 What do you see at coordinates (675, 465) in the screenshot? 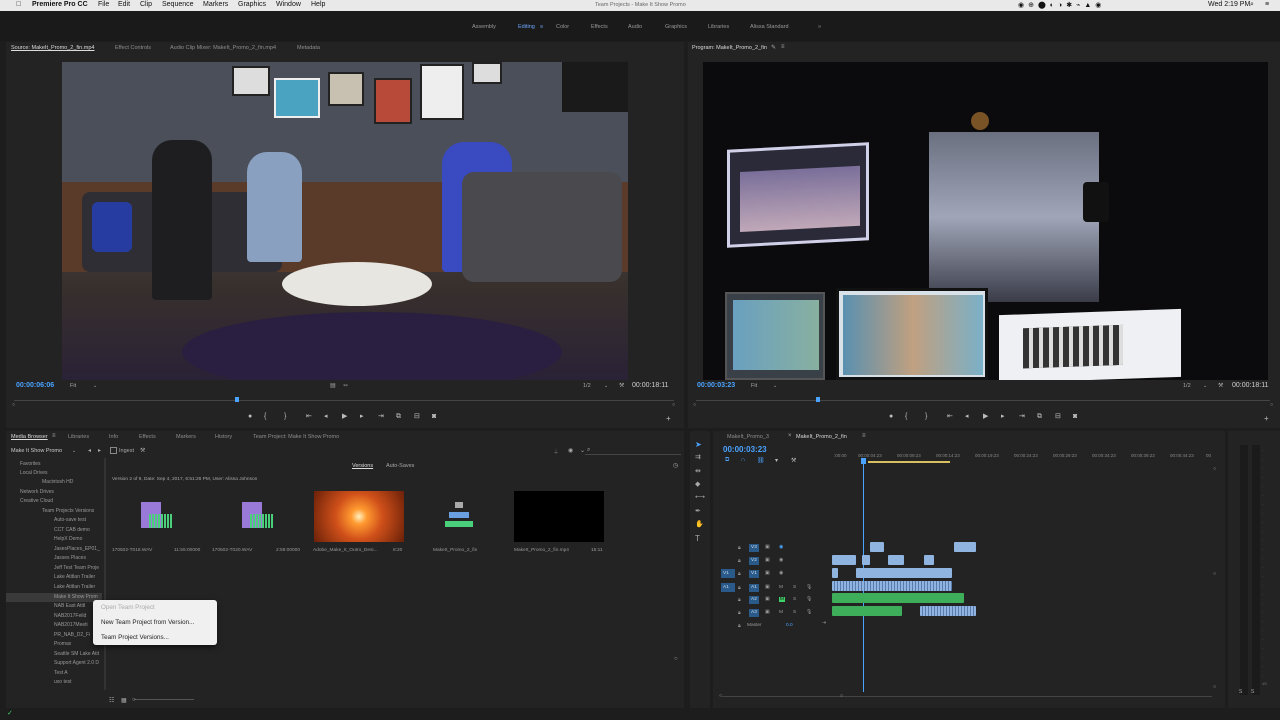
I see `history-icon: ◷` at bounding box center [675, 465].